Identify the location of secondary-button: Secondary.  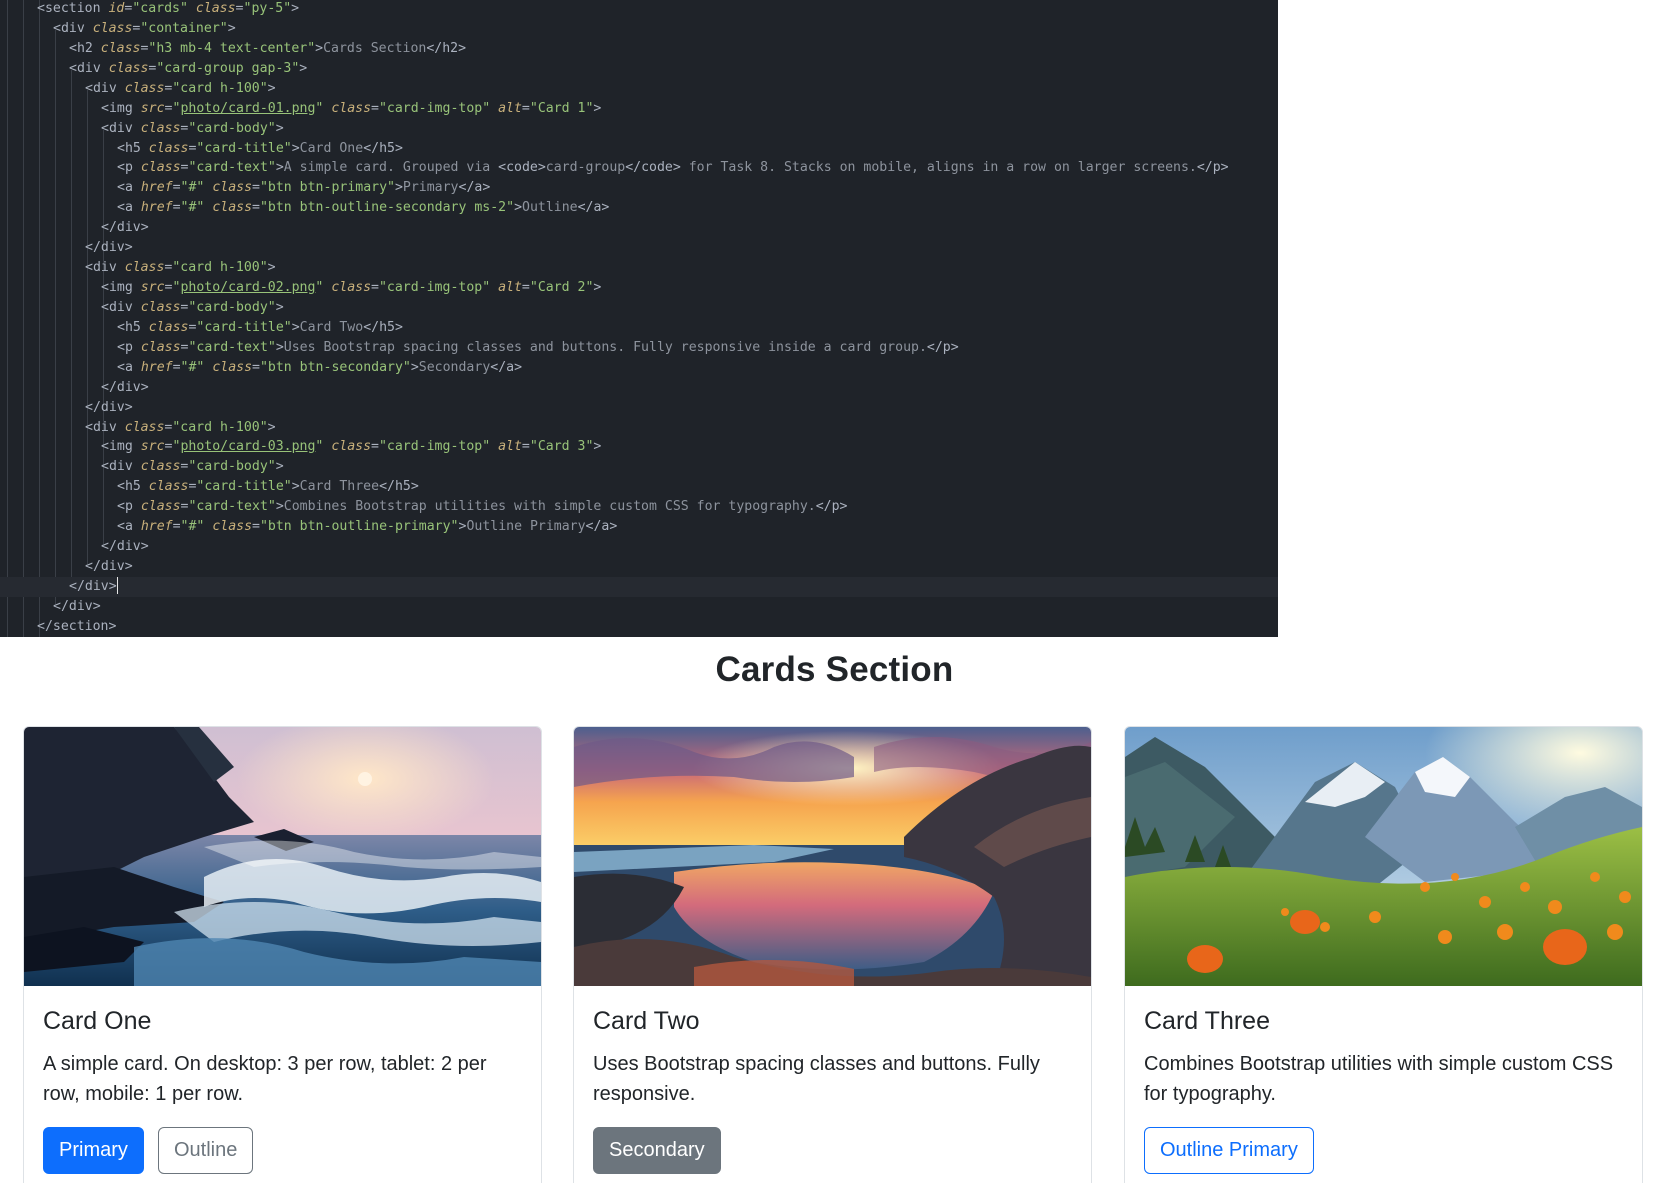
(657, 1150).